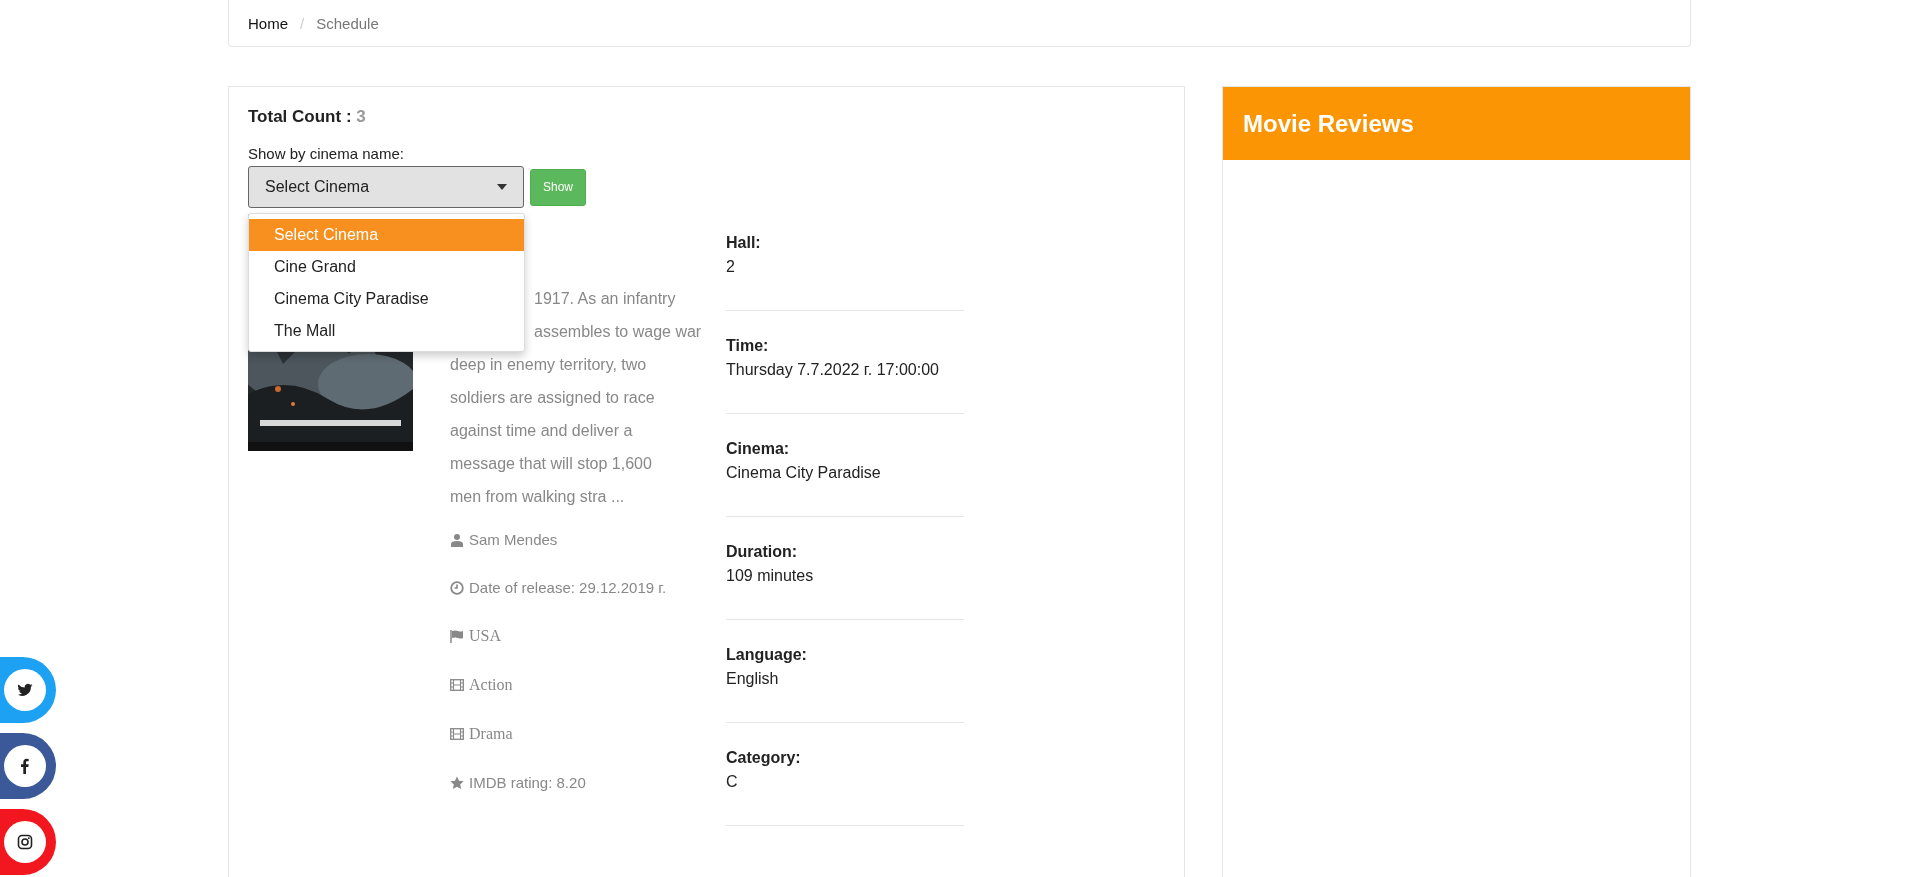 This screenshot has height=877, width=1920. What do you see at coordinates (553, 398) in the screenshot?
I see `description-line: soldiers are assigned to race` at bounding box center [553, 398].